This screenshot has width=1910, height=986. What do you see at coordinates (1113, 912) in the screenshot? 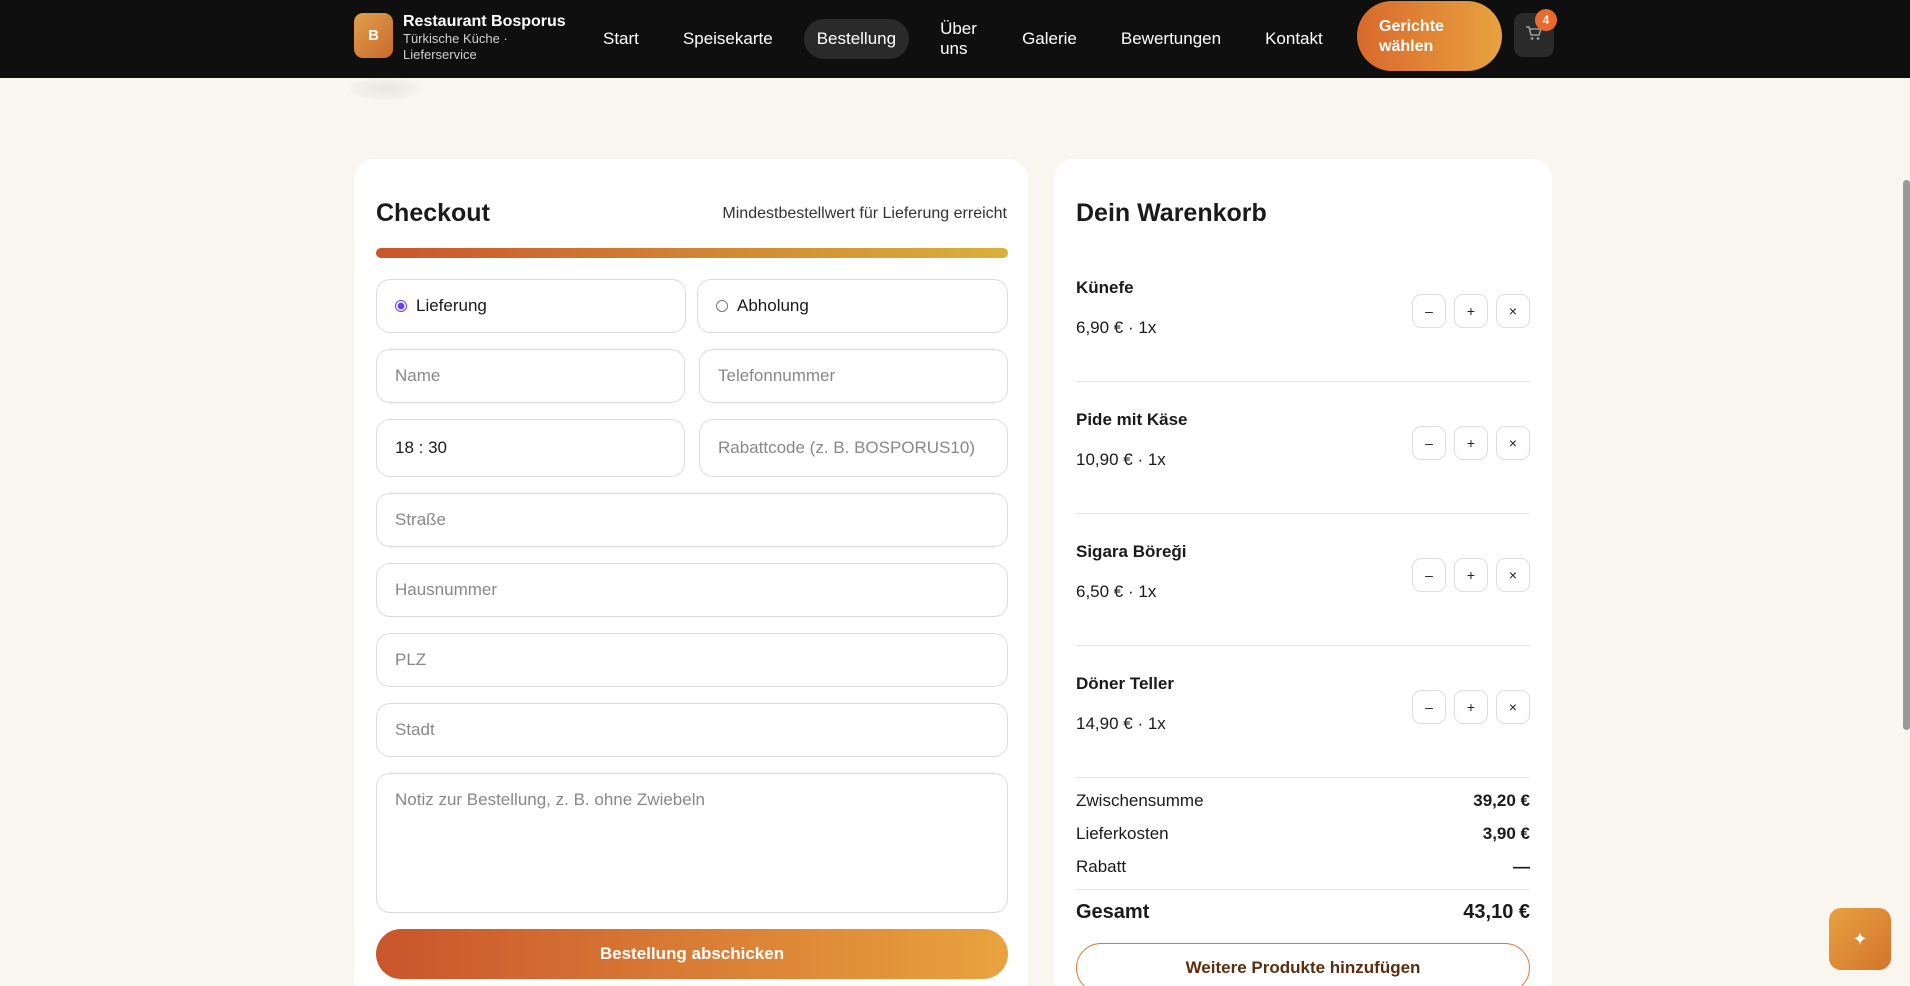
I see `total-label: Gesamt` at bounding box center [1113, 912].